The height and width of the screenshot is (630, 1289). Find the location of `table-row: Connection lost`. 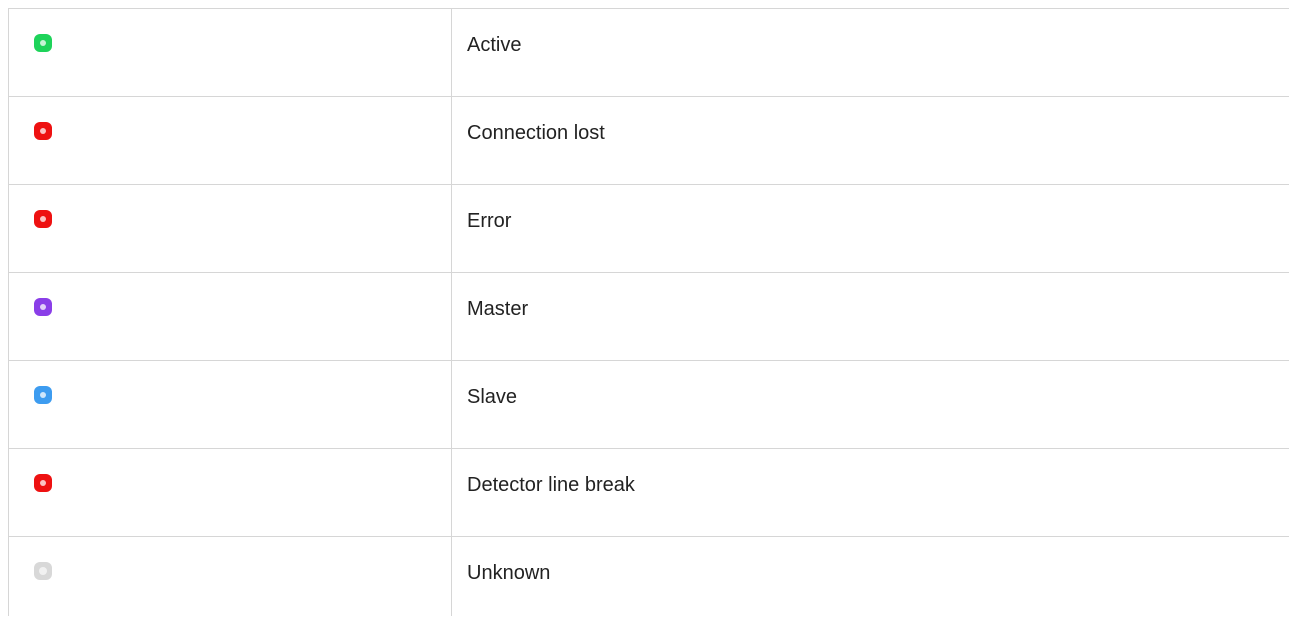

table-row: Connection lost is located at coordinates (648, 140).